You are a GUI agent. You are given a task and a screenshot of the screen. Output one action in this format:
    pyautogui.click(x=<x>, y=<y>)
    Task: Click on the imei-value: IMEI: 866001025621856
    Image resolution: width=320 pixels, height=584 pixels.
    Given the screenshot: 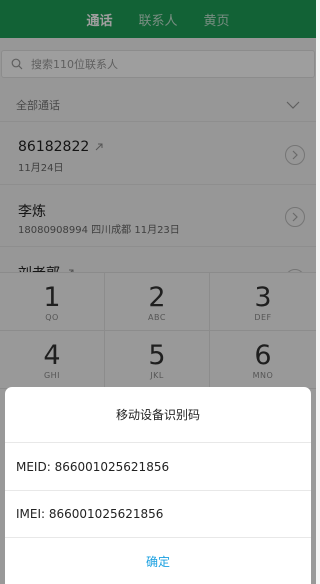 What is the action you would take?
    pyautogui.click(x=158, y=514)
    